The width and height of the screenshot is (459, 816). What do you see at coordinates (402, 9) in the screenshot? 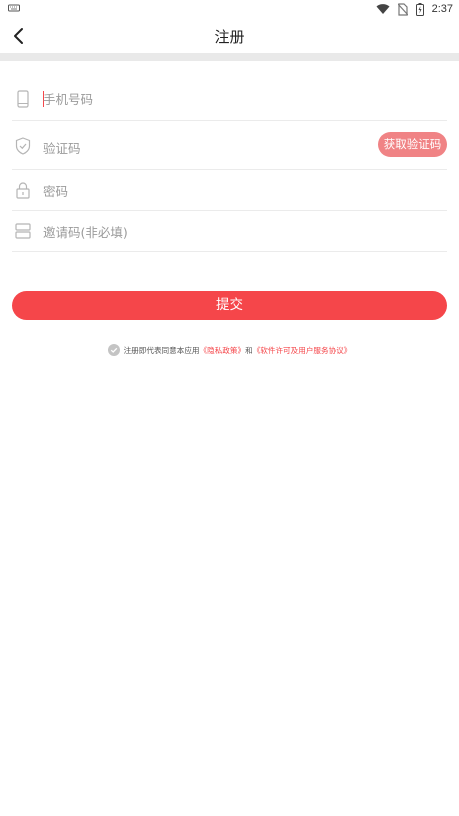
I see `no-sim-icon` at bounding box center [402, 9].